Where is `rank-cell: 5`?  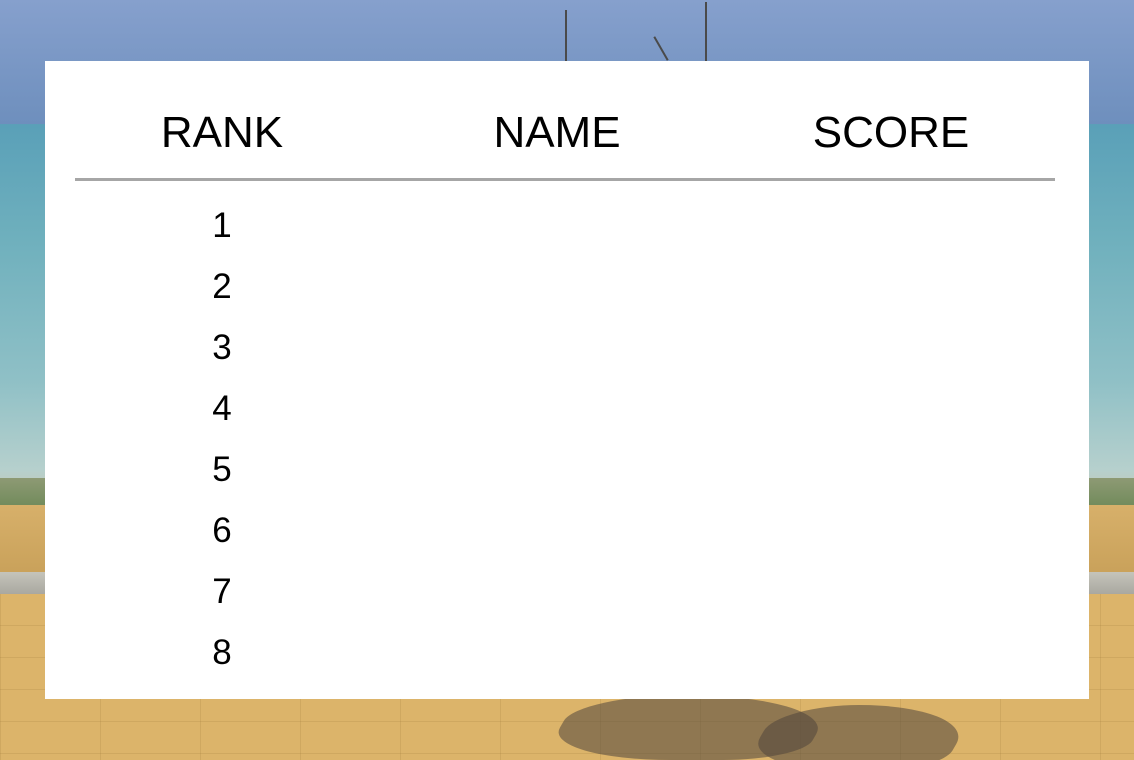
rank-cell: 5 is located at coordinates (222, 469).